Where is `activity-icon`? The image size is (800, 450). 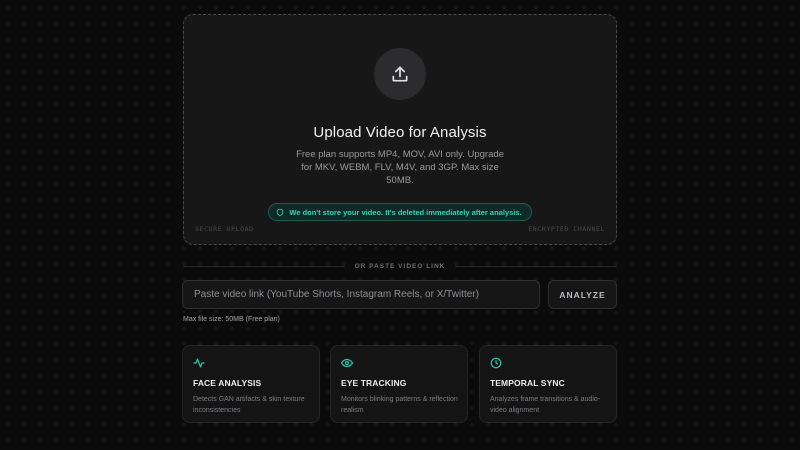 activity-icon is located at coordinates (199, 363).